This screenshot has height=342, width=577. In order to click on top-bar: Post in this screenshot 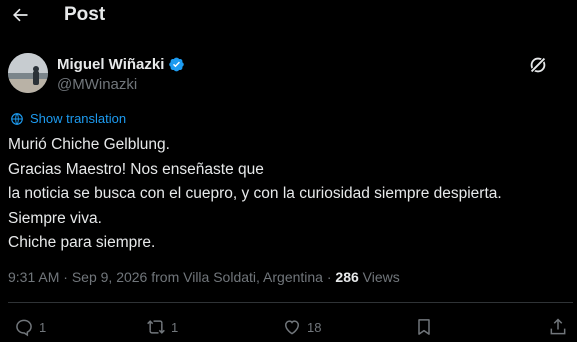, I will do `click(288, 17)`.